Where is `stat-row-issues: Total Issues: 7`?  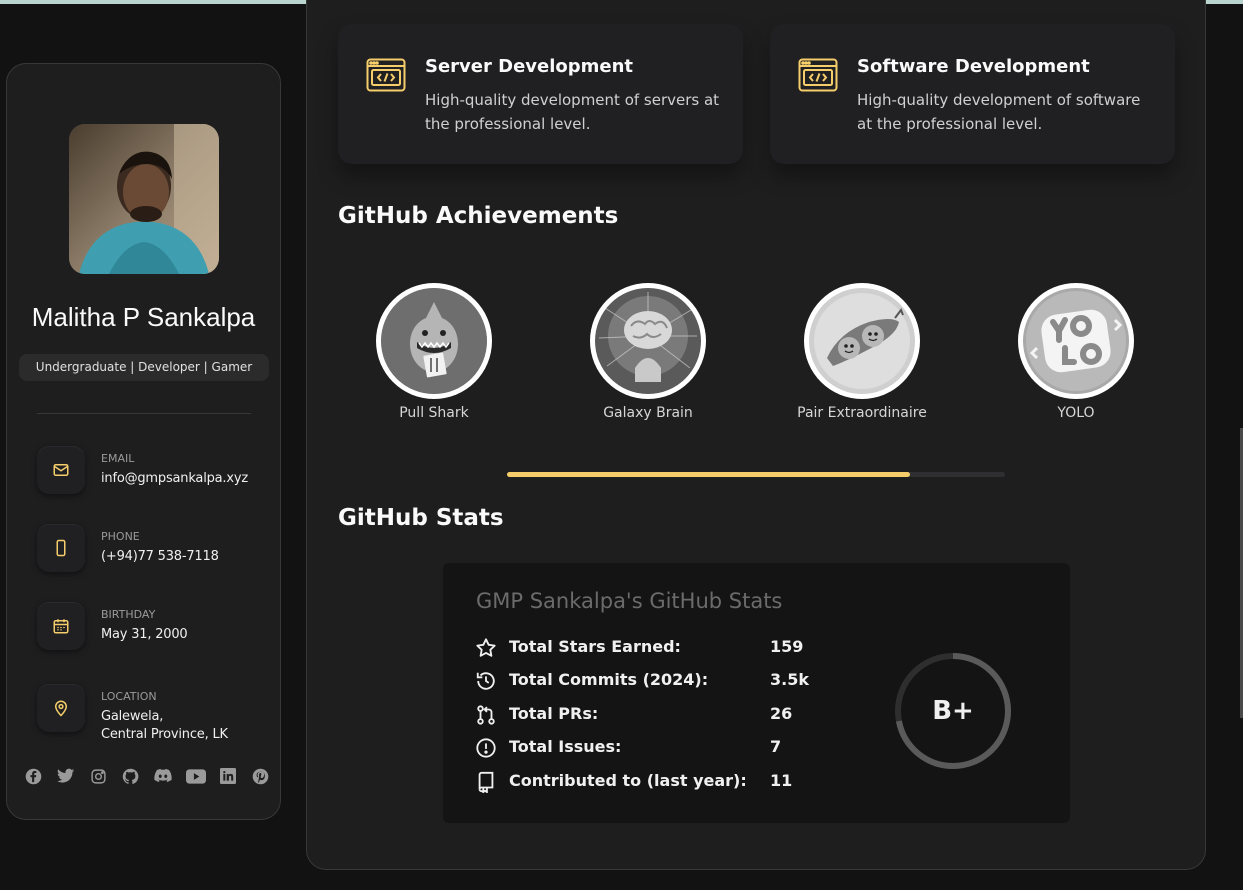 stat-row-issues: Total Issues: 7 is located at coordinates (675, 747).